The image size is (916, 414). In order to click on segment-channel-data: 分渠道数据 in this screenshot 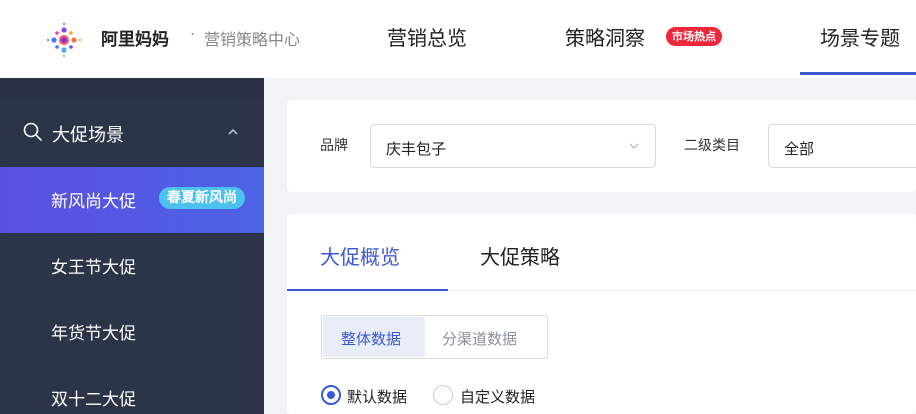, I will do `click(486, 337)`.